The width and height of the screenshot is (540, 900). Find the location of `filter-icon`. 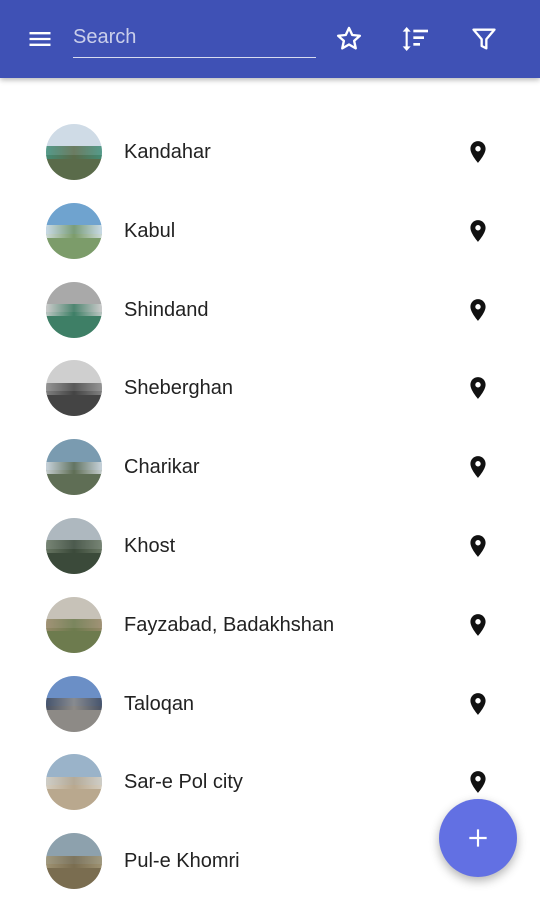

filter-icon is located at coordinates (484, 39).